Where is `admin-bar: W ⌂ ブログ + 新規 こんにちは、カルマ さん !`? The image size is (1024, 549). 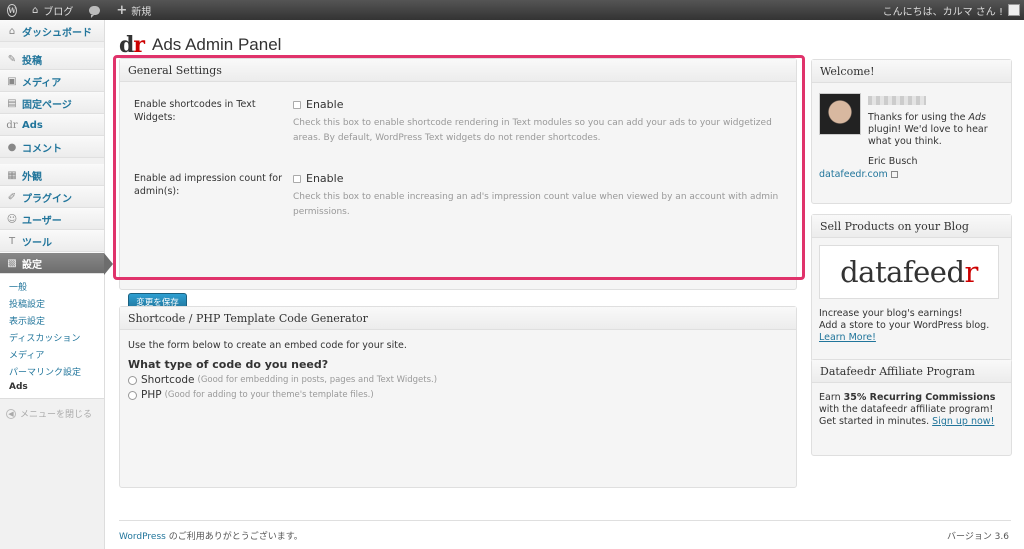 admin-bar: W ⌂ ブログ + 新規 こんにちは、カルマ さん ! is located at coordinates (512, 10).